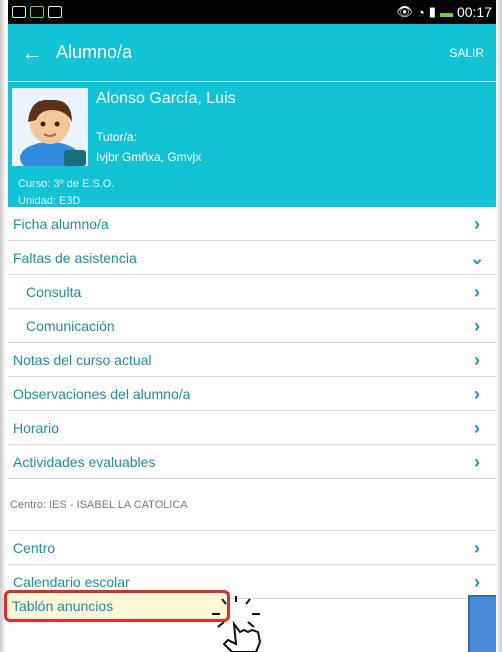 The image size is (502, 652). What do you see at coordinates (99, 504) in the screenshot?
I see `section-center-label: Centro: IES - ISABEL LA CATOLICA` at bounding box center [99, 504].